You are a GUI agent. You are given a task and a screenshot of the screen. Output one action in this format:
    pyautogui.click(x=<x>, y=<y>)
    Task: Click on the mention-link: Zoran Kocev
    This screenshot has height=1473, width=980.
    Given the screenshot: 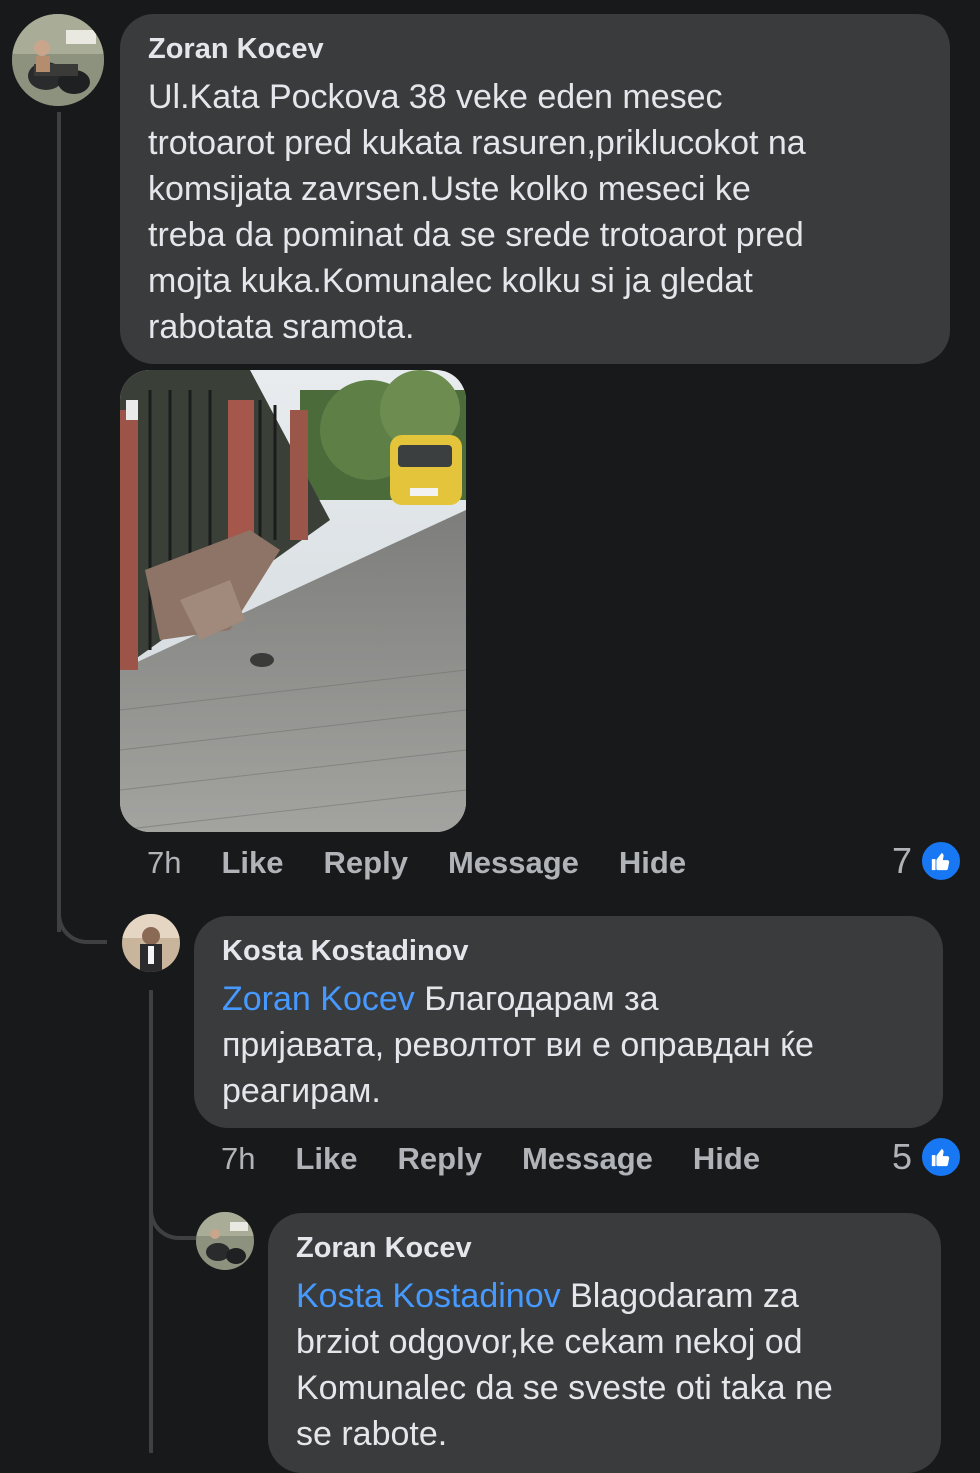 What is the action you would take?
    pyautogui.click(x=318, y=999)
    